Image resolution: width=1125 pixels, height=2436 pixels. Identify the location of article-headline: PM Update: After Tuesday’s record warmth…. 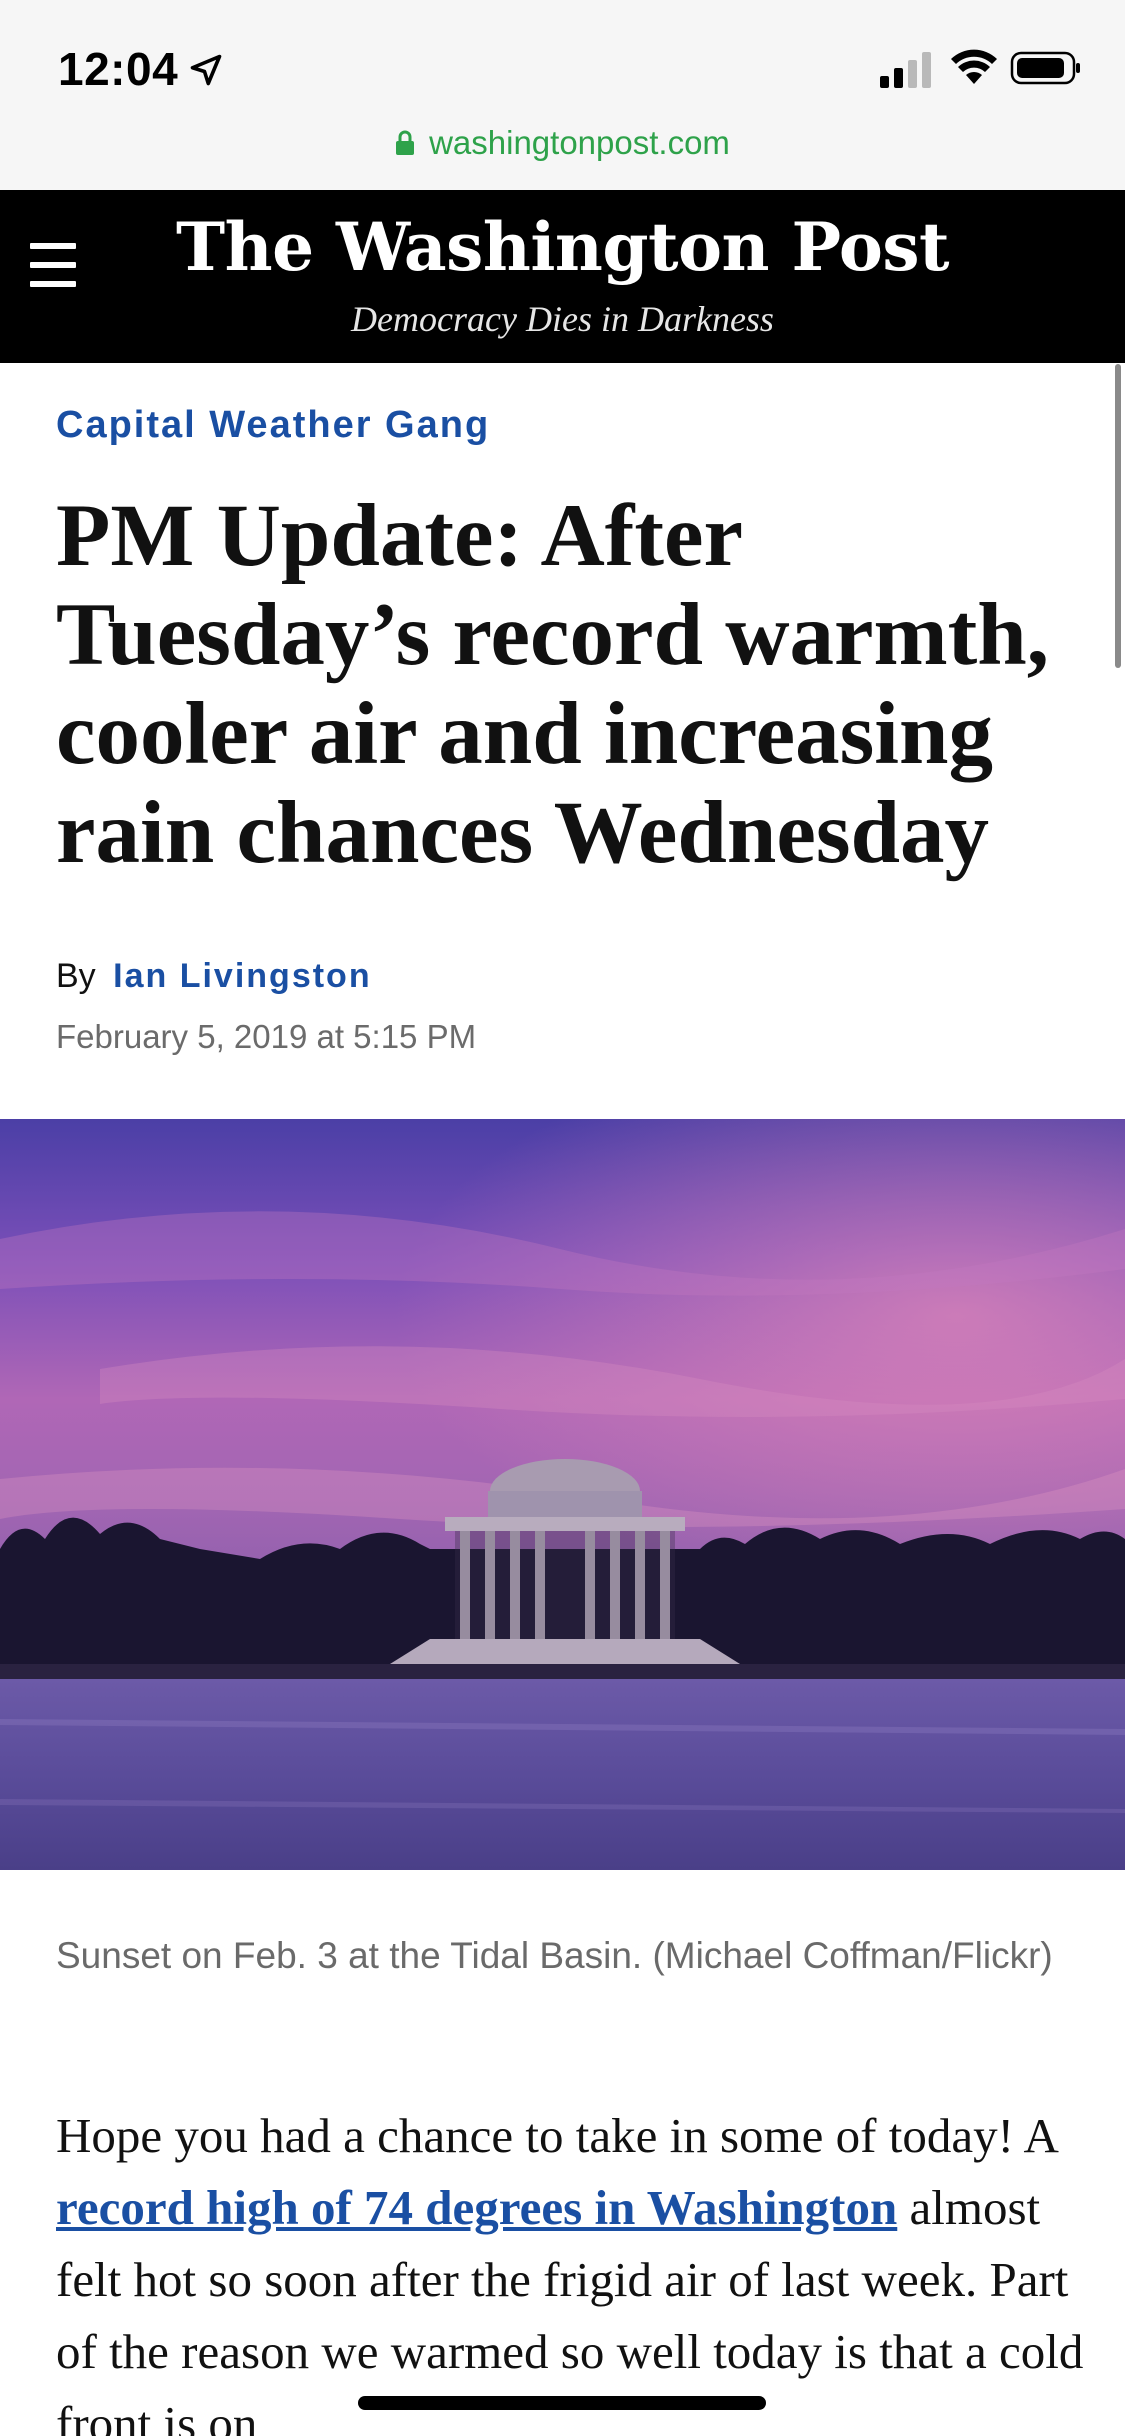
(552, 684).